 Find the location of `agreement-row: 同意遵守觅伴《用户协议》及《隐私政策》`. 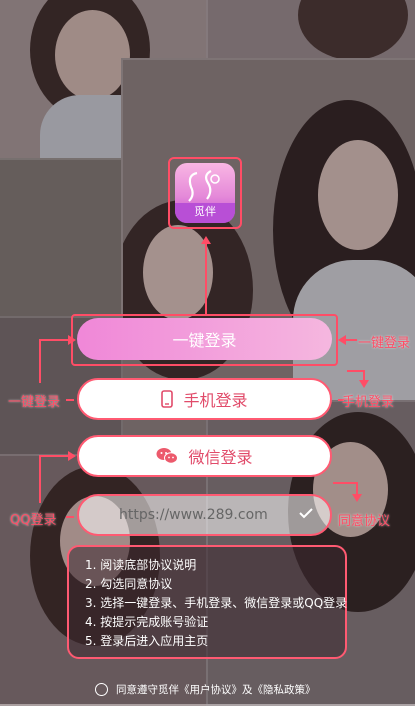

agreement-row: 同意遵守觅伴《用户协议》及《隐私政策》 is located at coordinates (205, 689).